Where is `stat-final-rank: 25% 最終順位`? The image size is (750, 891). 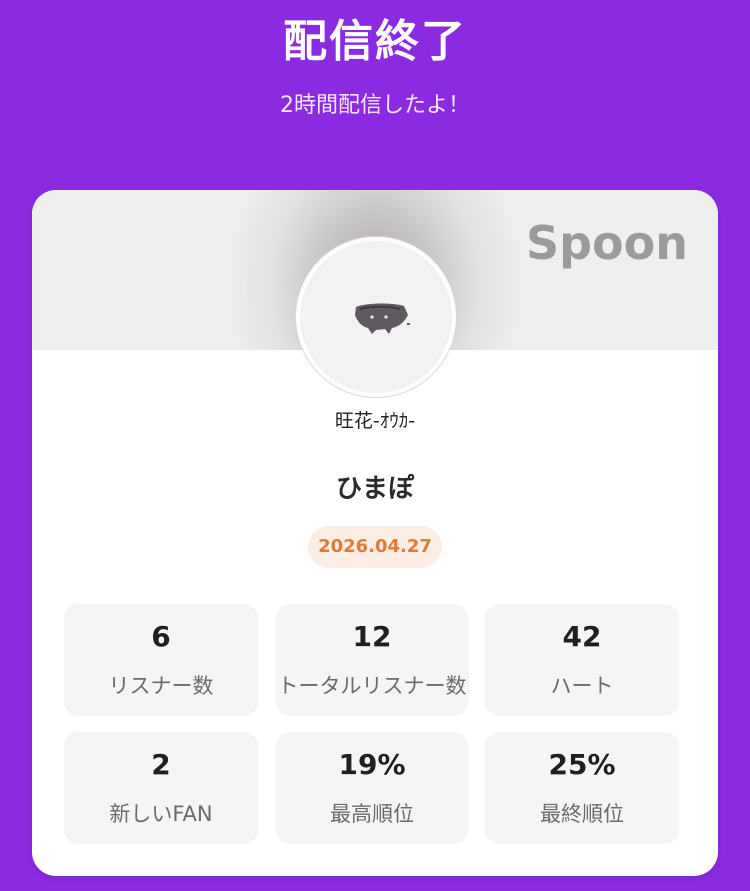
stat-final-rank: 25% 最終順位 is located at coordinates (582, 788).